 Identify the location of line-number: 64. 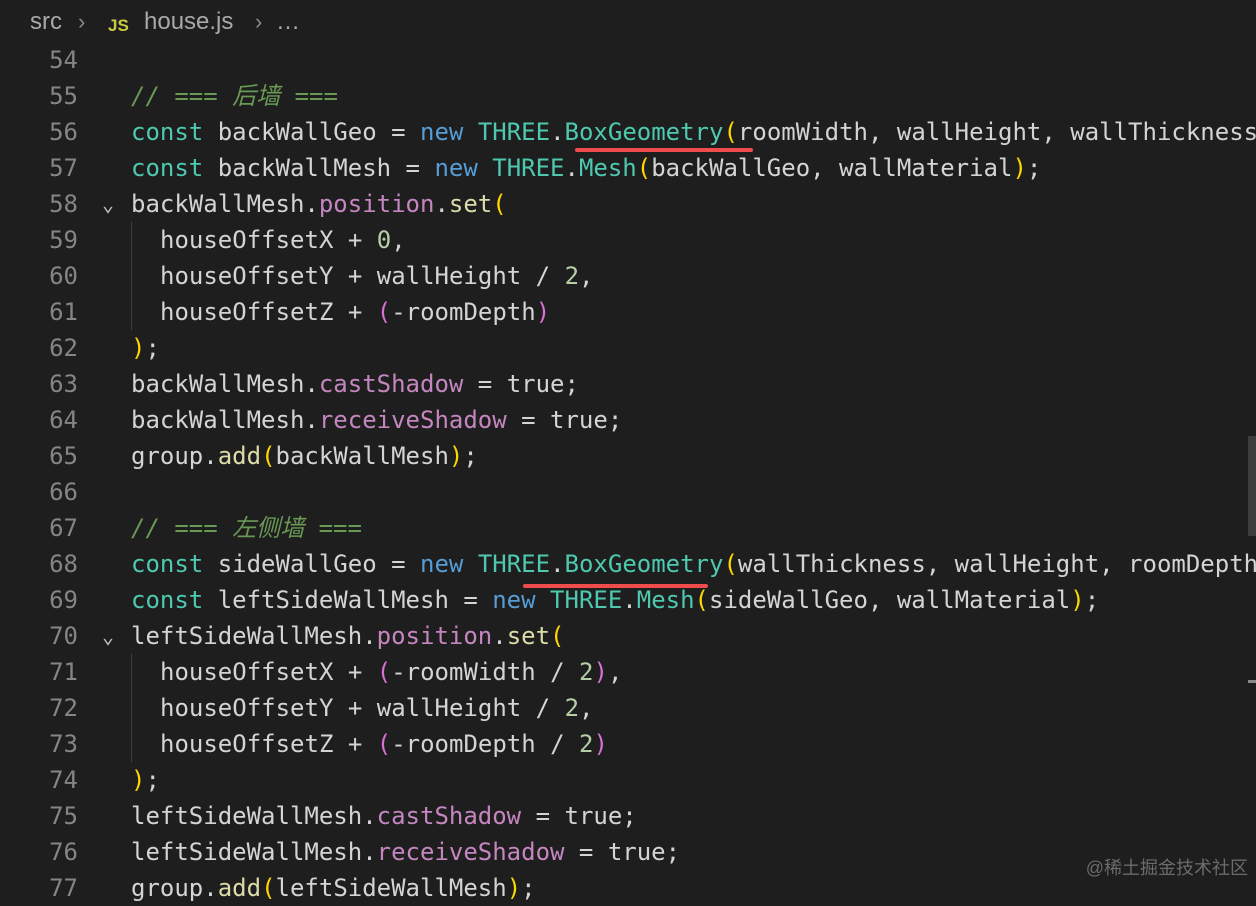
(39, 420).